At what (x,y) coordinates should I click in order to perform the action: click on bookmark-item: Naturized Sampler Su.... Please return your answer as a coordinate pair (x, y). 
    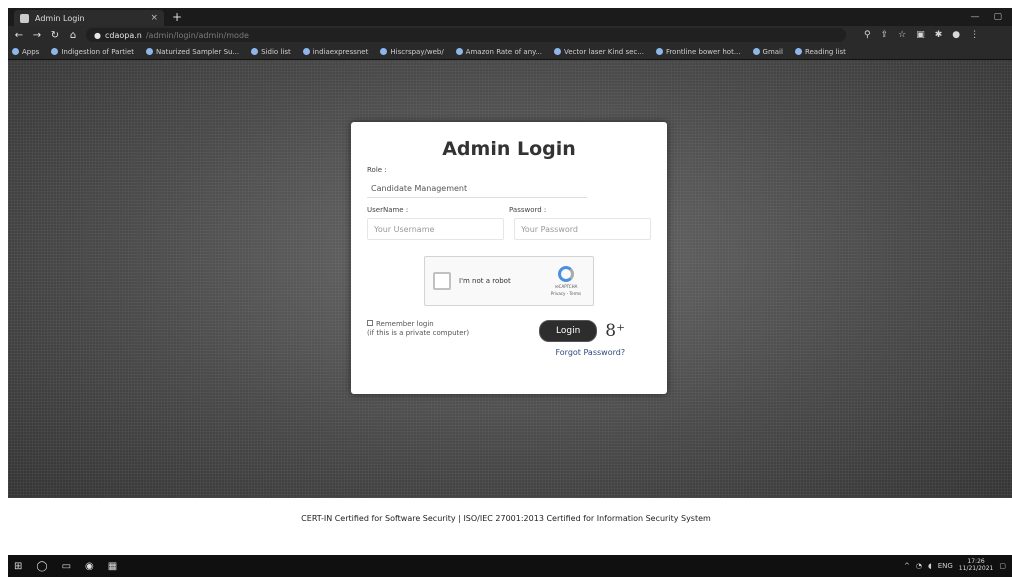
    Looking at the image, I should click on (192, 52).